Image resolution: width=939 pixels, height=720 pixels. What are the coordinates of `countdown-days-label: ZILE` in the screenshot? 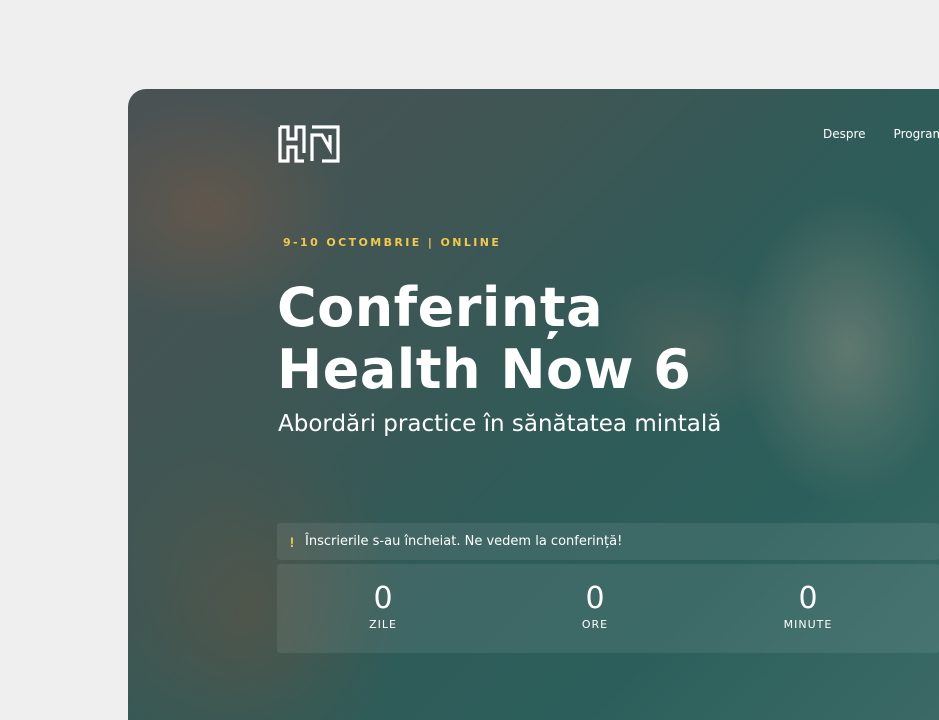 It's located at (383, 624).